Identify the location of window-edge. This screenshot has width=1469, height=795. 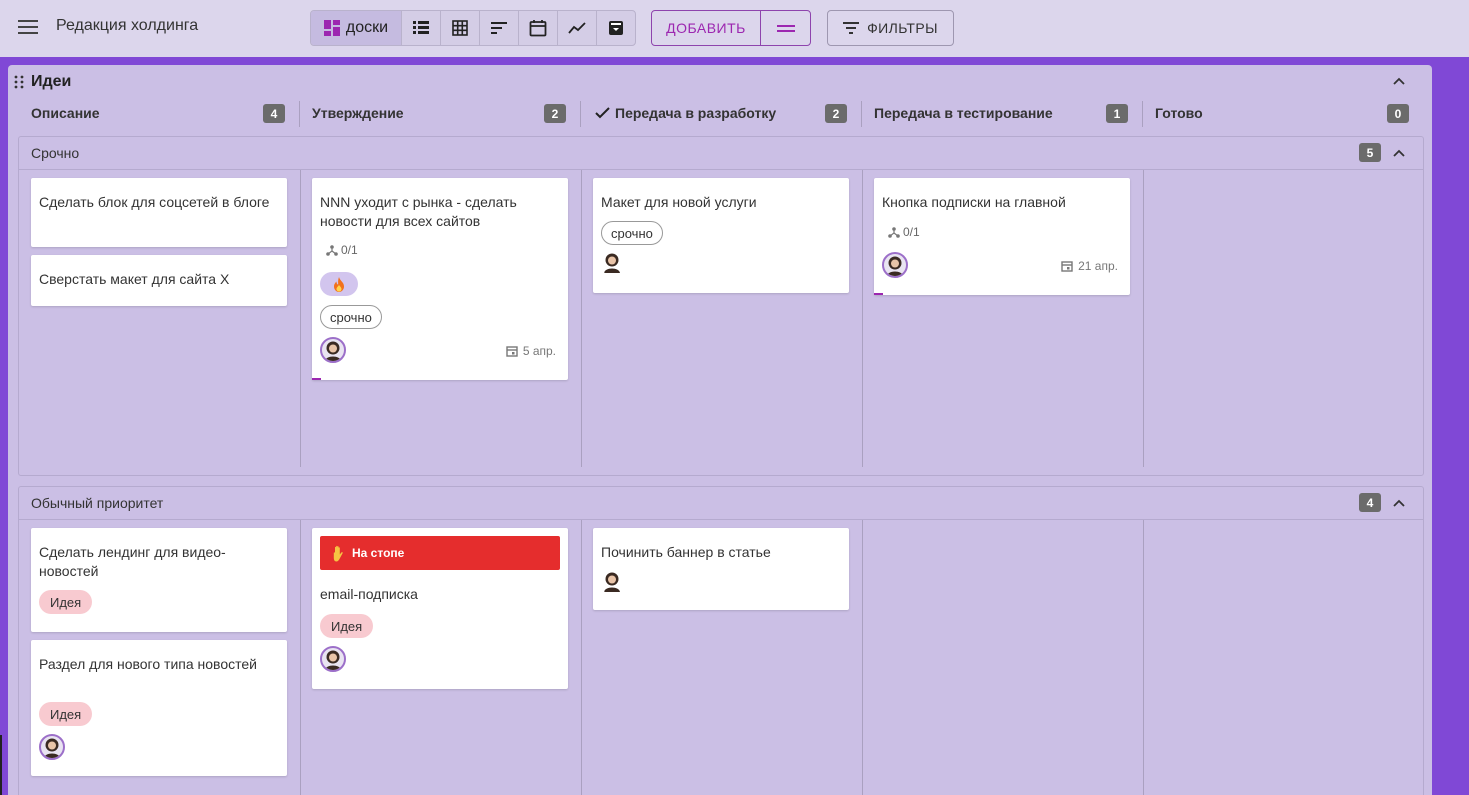
(1, 765).